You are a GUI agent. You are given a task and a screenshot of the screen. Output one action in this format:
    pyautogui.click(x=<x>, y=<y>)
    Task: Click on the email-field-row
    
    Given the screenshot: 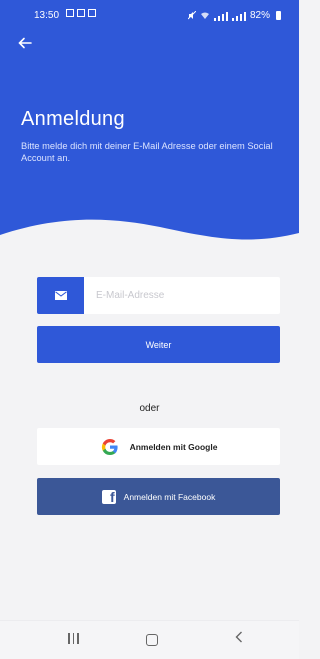 What is the action you would take?
    pyautogui.click(x=158, y=295)
    